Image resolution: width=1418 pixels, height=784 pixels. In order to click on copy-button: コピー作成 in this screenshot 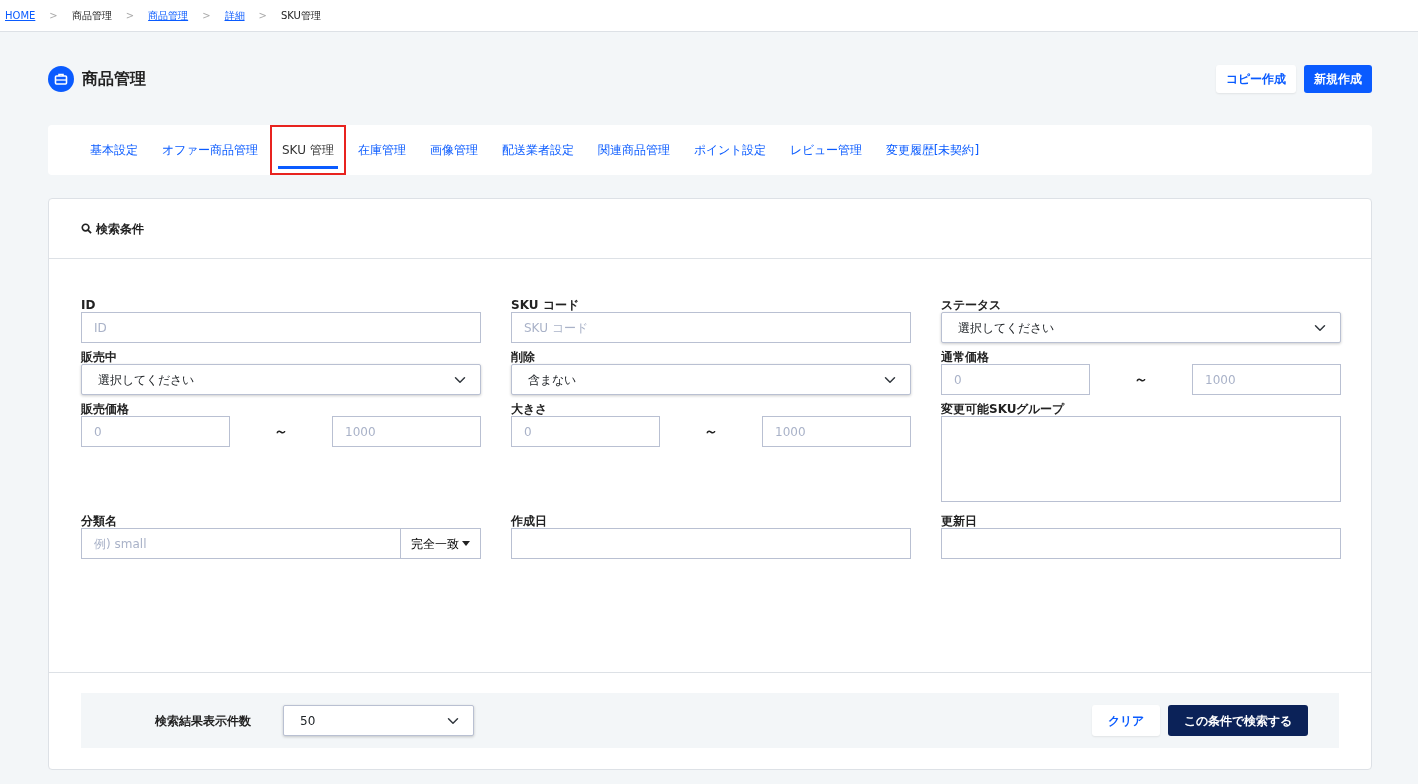, I will do `click(1256, 78)`.